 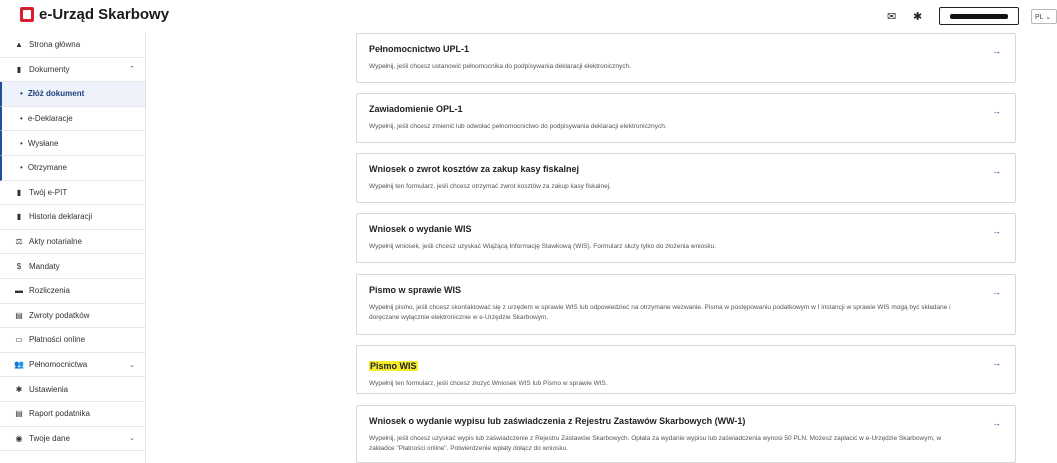 I want to click on sidebar-item-label: Wysłane, so click(x=43, y=143).